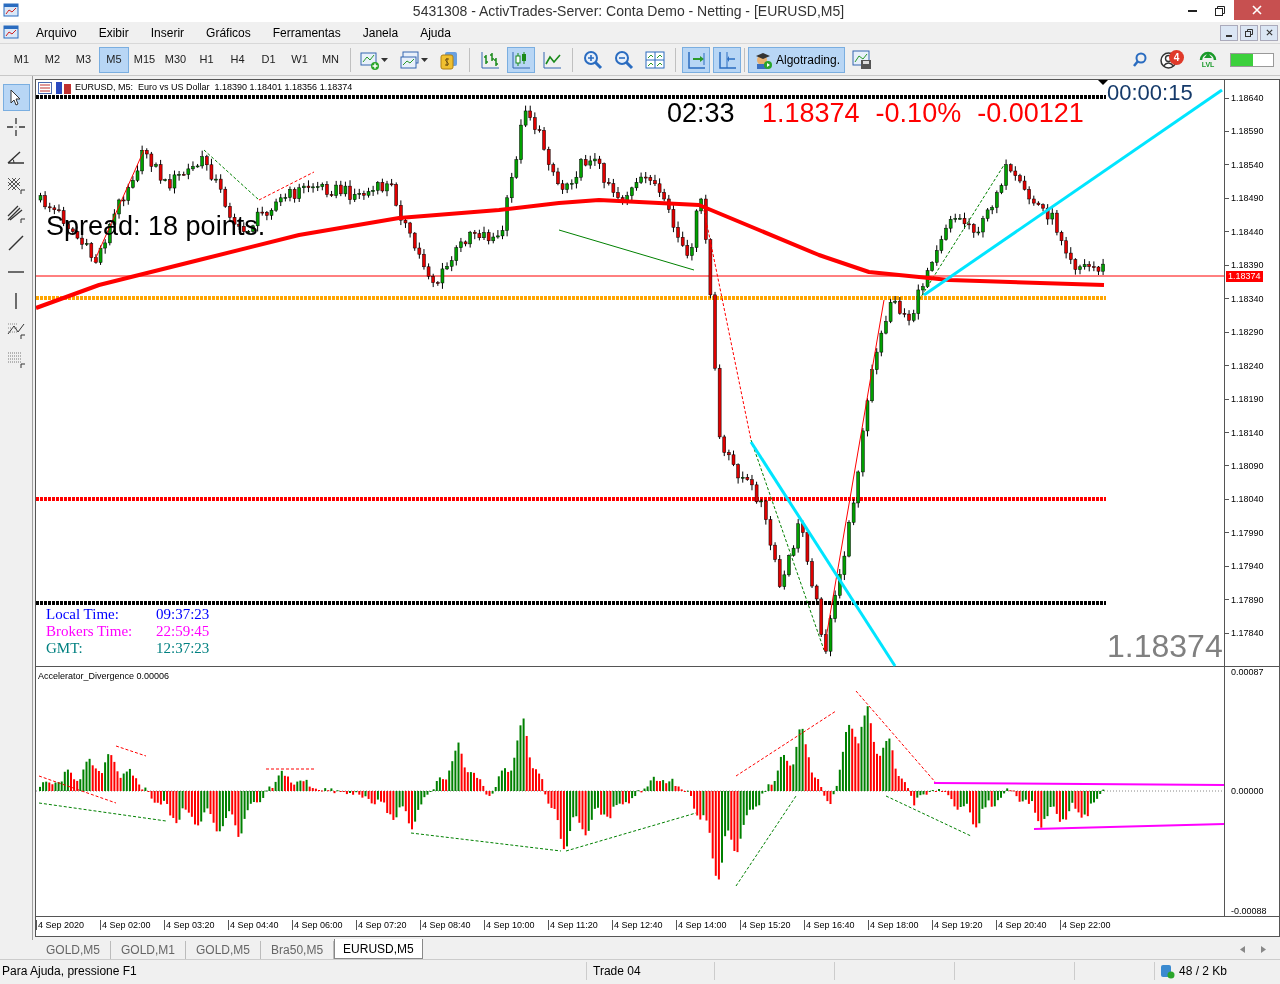 This screenshot has height=984, width=1280. I want to click on timeframe-button: M5, so click(114, 59).